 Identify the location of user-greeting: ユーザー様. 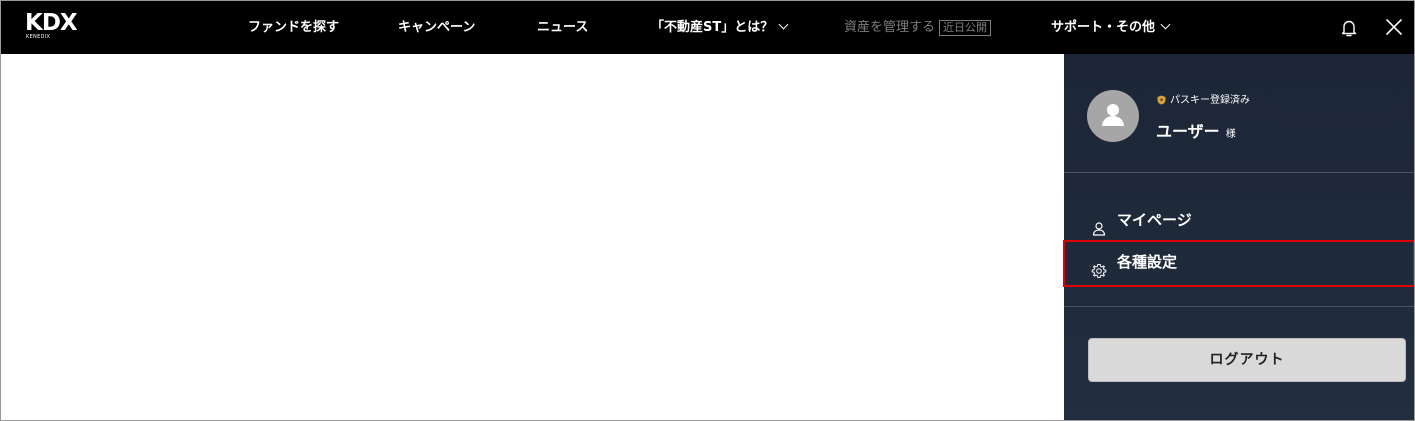
(1196, 130).